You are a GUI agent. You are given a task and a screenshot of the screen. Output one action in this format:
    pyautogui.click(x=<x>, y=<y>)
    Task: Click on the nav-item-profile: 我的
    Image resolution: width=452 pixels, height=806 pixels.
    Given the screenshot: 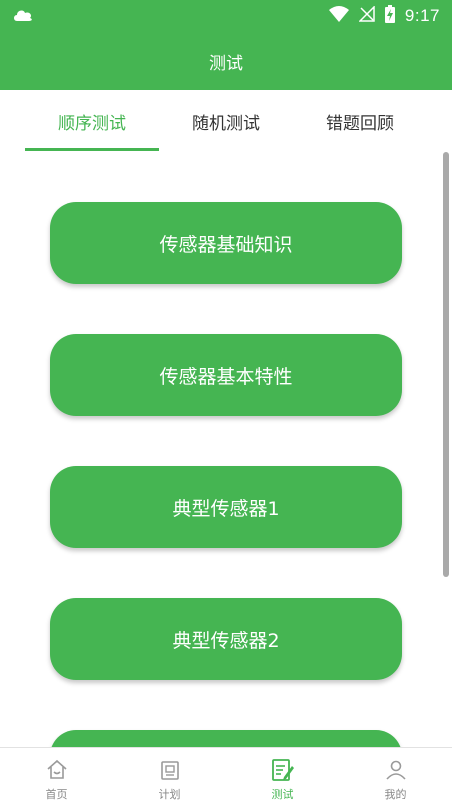 What is the action you would take?
    pyautogui.click(x=395, y=777)
    